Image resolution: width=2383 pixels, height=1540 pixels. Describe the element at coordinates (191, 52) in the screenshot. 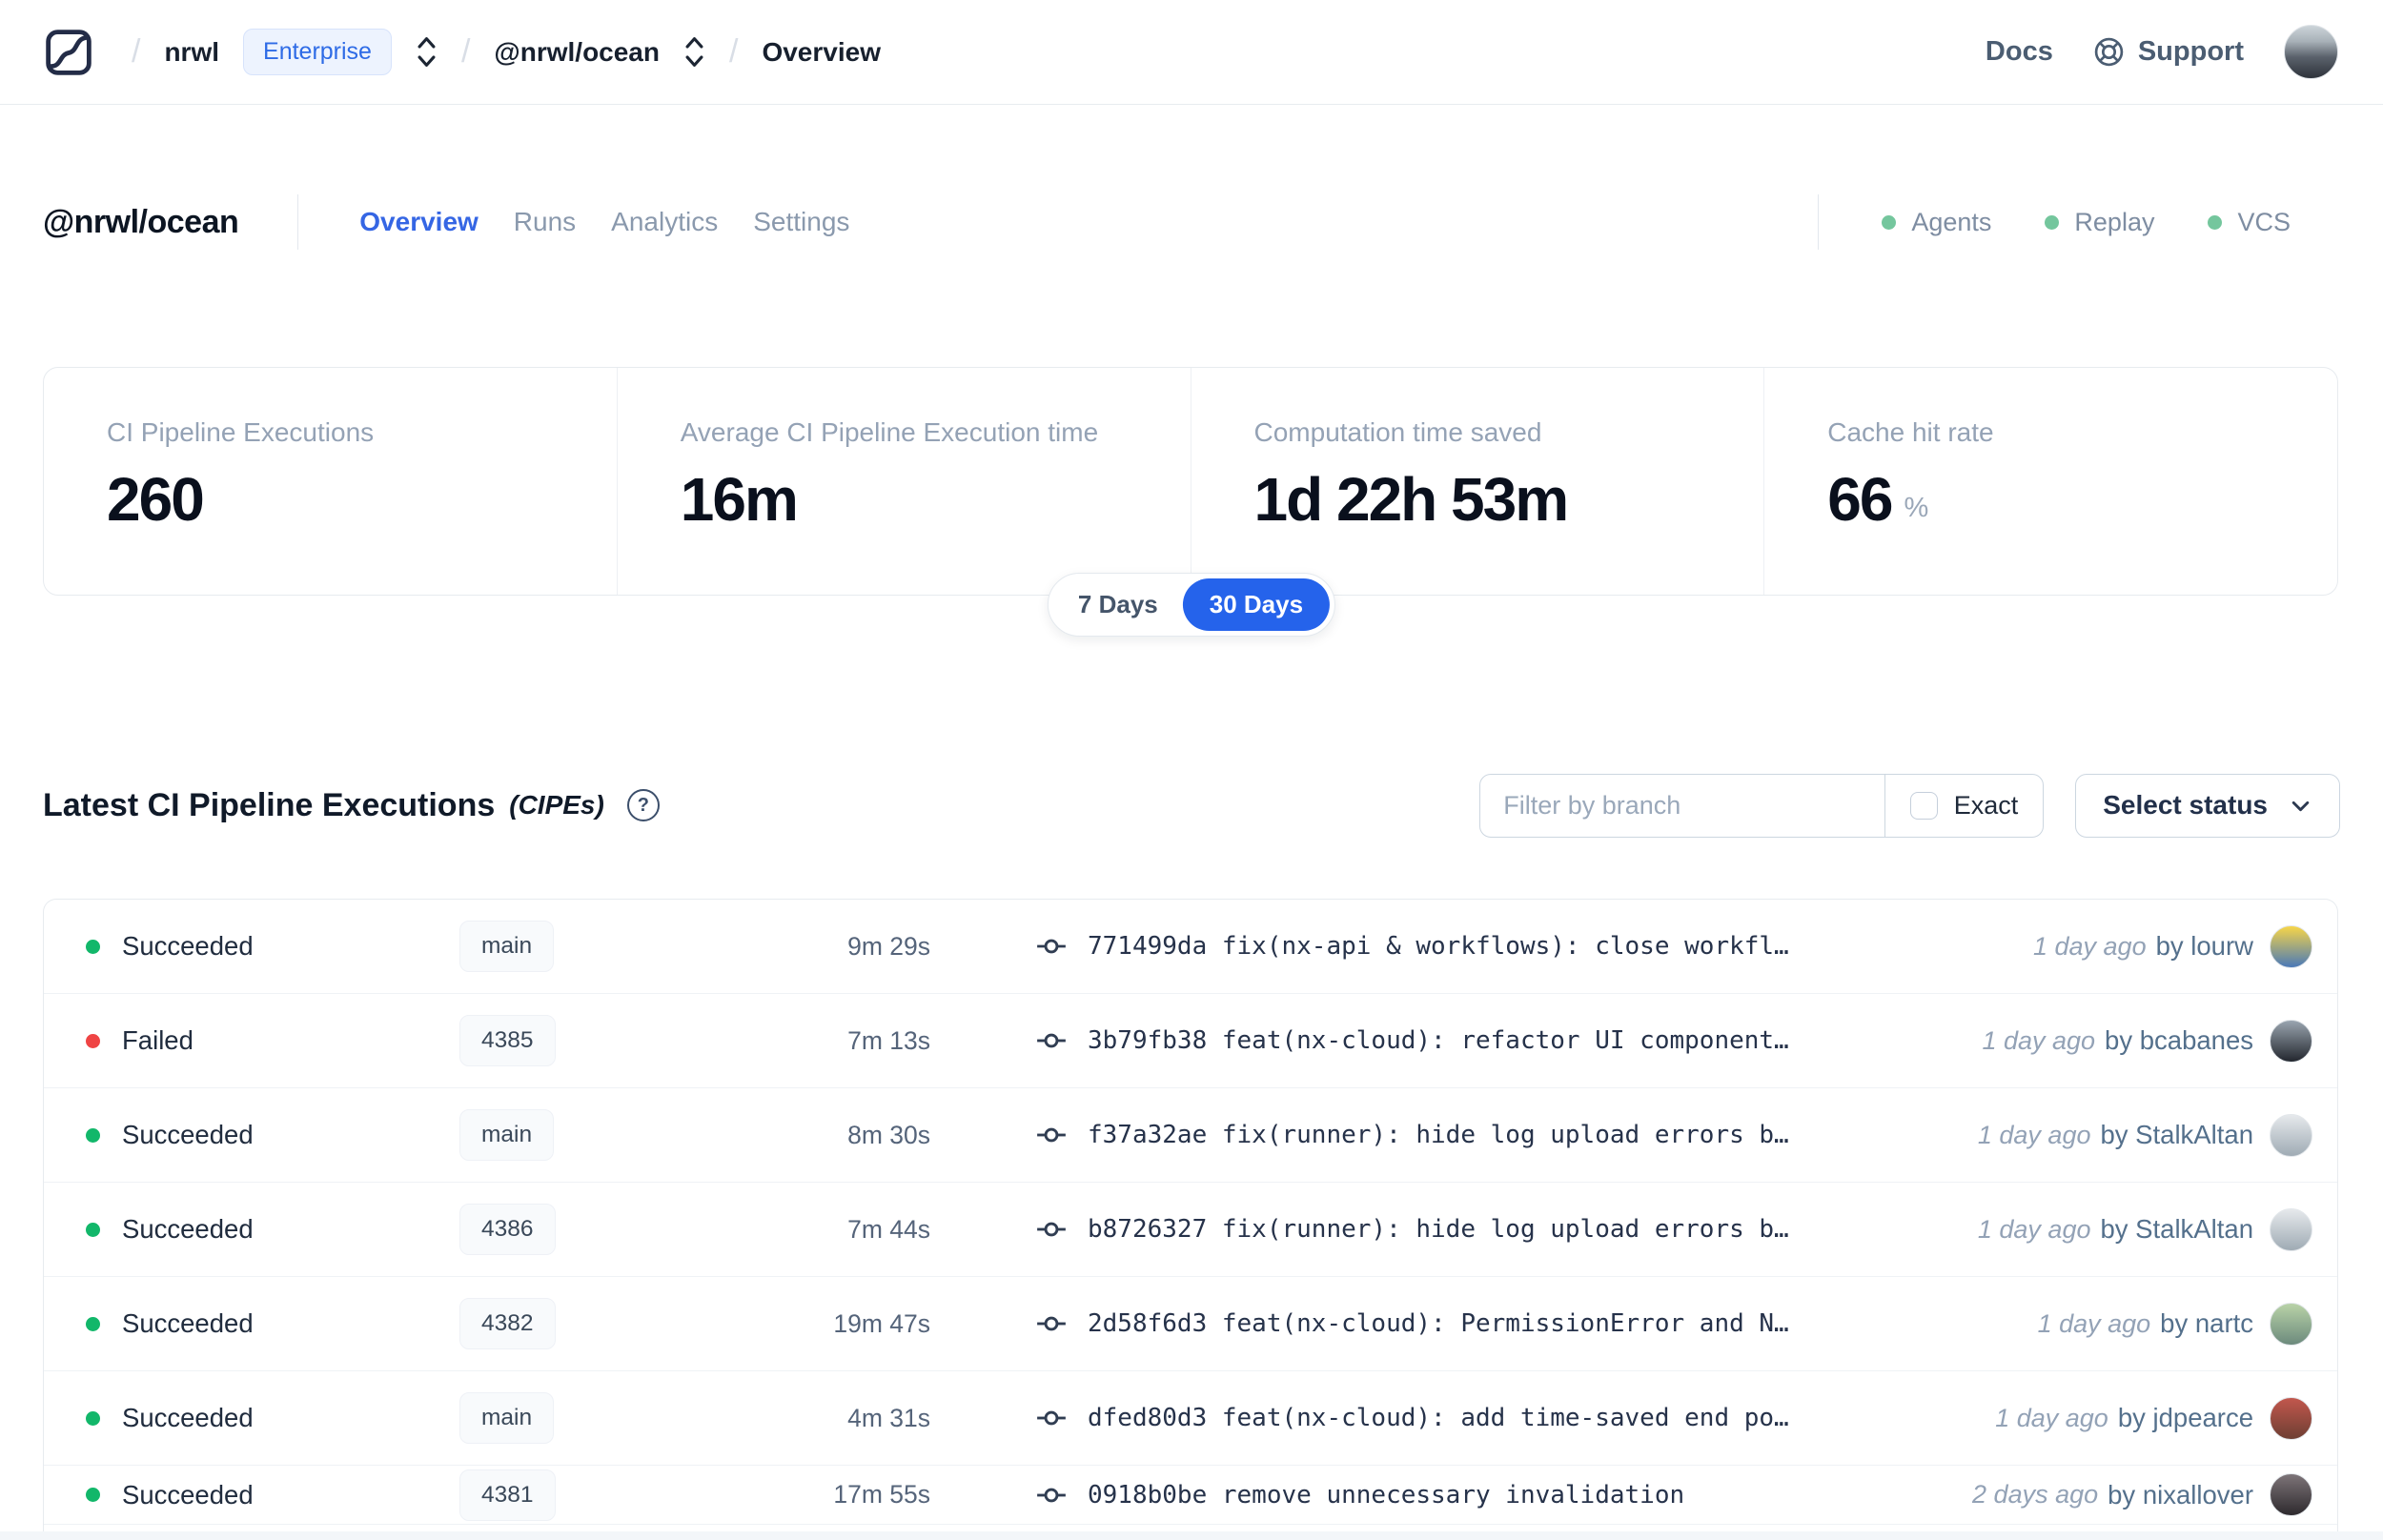

I see `breadcrumb-org: nrwl` at that location.